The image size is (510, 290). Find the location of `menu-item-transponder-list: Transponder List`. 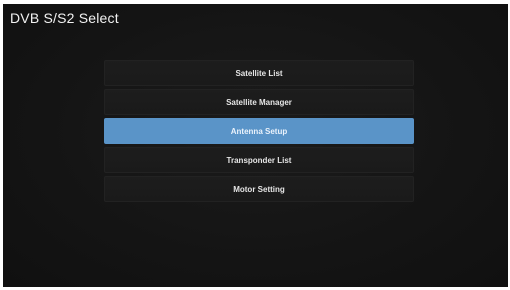

menu-item-transponder-list: Transponder List is located at coordinates (259, 160).